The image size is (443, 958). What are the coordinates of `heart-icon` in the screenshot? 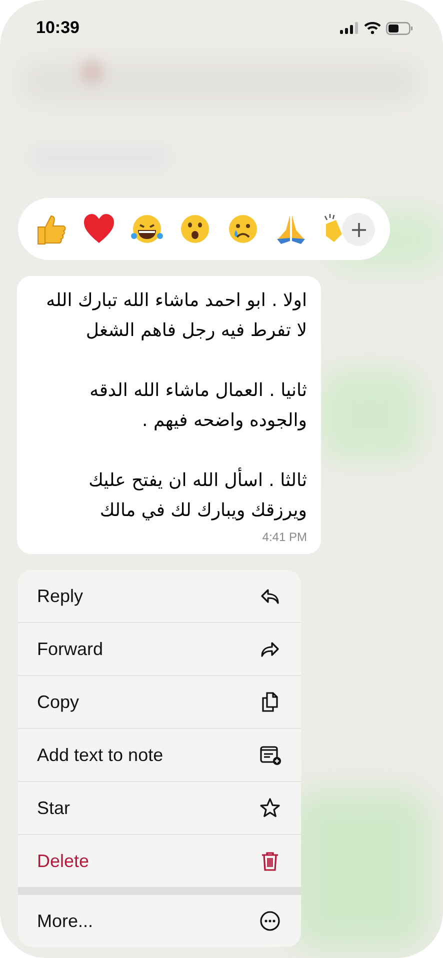 It's located at (99, 229).